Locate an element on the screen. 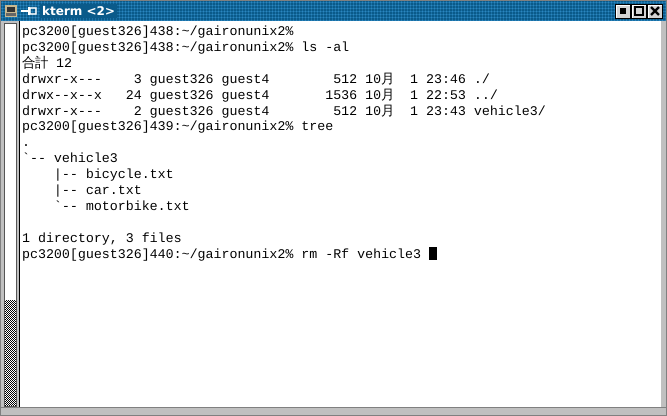  terminal-line: drwxr-x--- 3 guest326 guest4 512 10月 1 23:46 ./ is located at coordinates (256, 80).